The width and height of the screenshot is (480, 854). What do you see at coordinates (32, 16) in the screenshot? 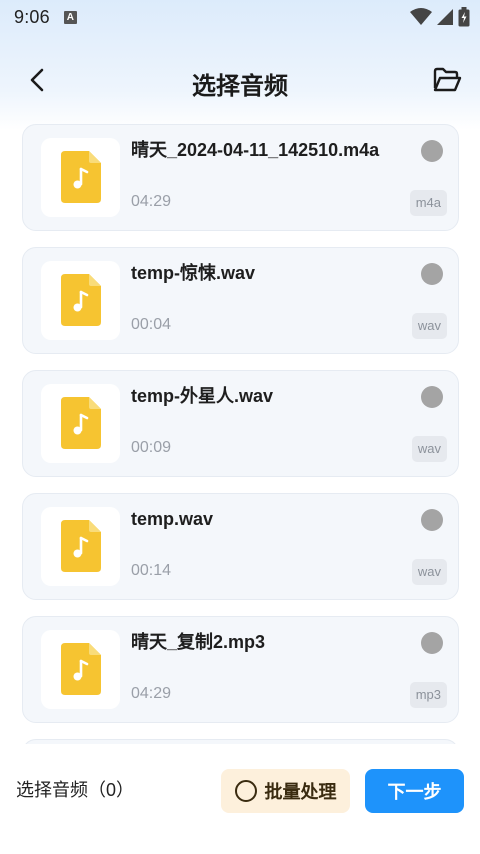
I see `status-time: 9:06` at bounding box center [32, 16].